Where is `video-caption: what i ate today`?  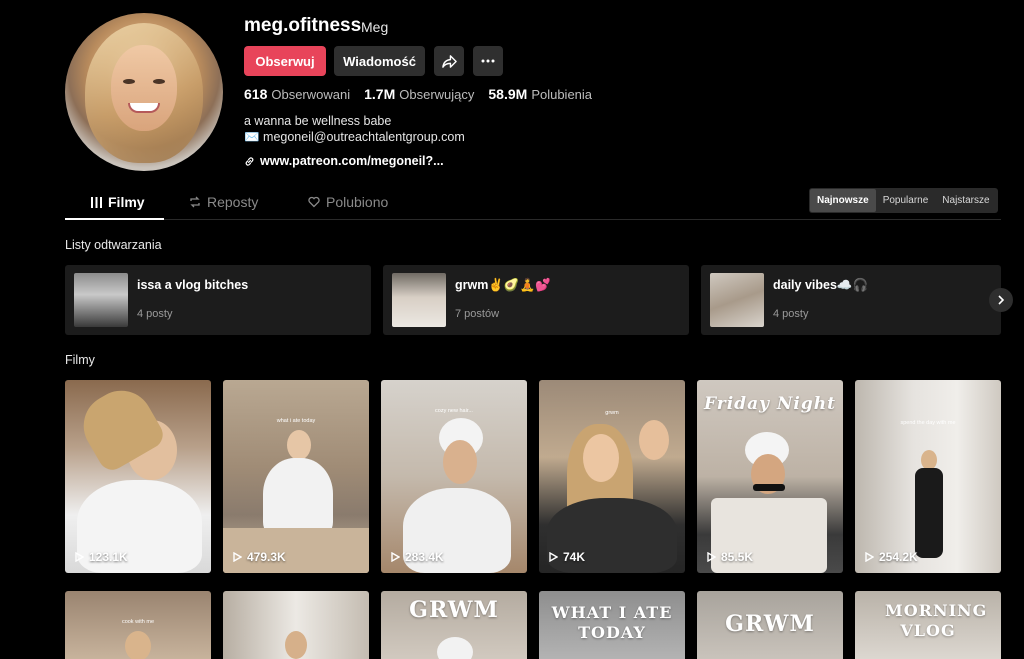
video-caption: what i ate today is located at coordinates (296, 421).